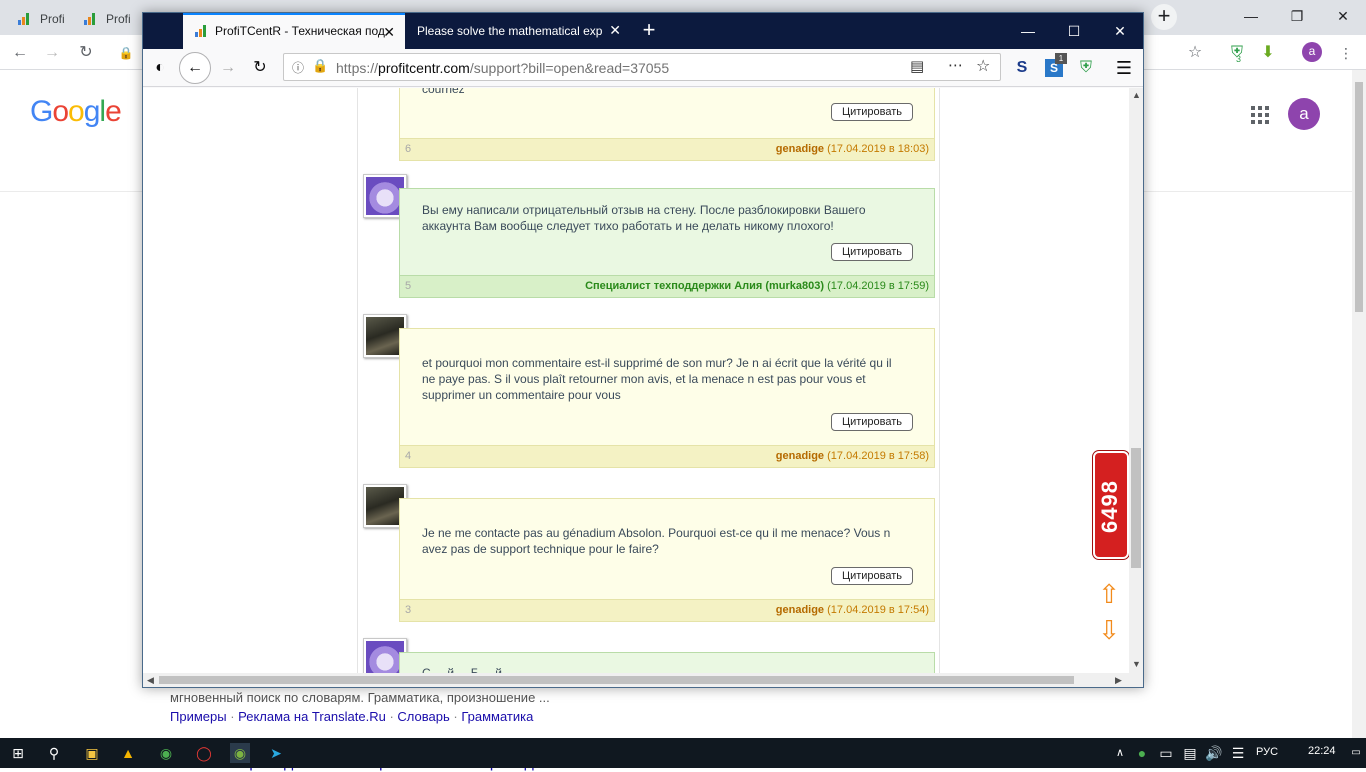 The image size is (1366, 772). I want to click on firefox-forward-button: →, so click(228, 68).